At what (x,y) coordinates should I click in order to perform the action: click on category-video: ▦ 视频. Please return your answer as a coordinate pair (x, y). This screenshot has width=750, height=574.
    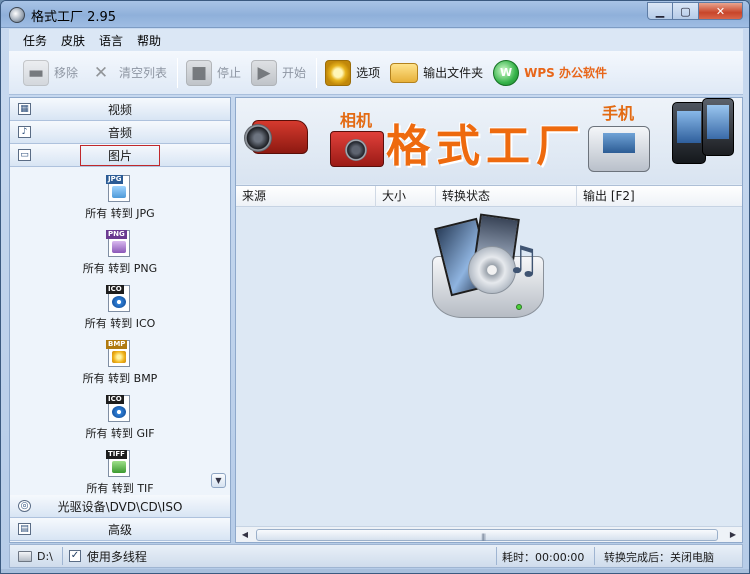
    Looking at the image, I should click on (120, 109).